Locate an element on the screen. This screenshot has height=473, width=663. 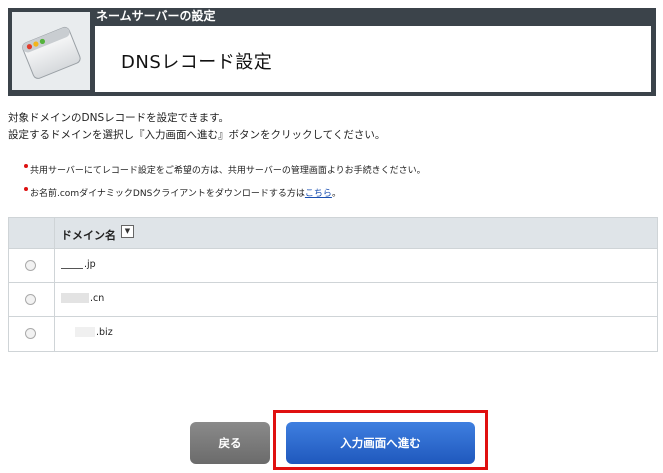
sort-dropdown-icon: ▼ is located at coordinates (127, 231).